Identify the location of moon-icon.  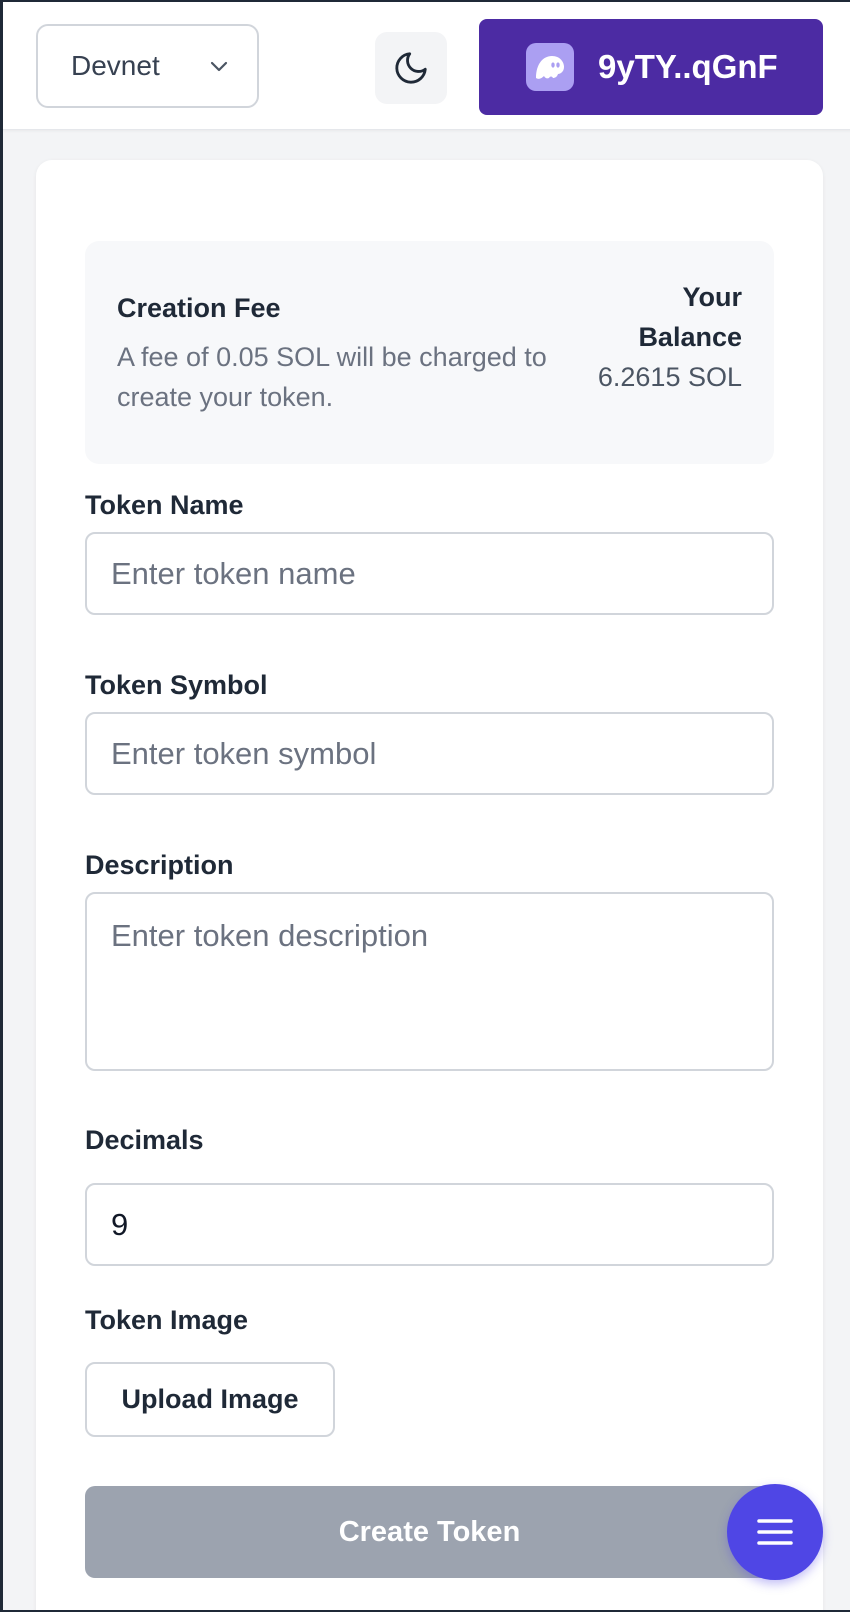
(411, 68).